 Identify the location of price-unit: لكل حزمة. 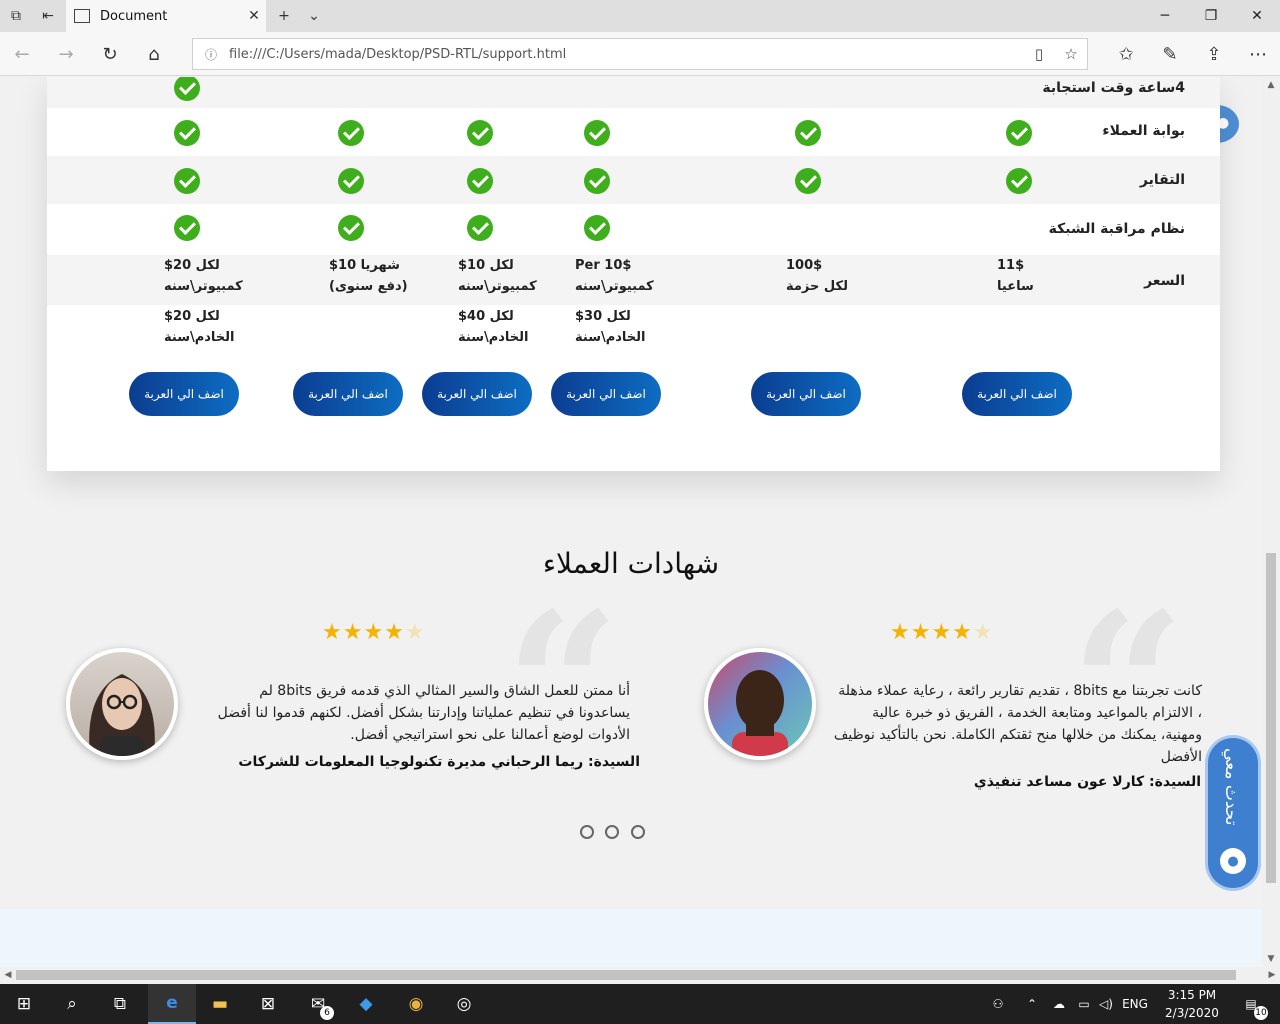
(817, 286).